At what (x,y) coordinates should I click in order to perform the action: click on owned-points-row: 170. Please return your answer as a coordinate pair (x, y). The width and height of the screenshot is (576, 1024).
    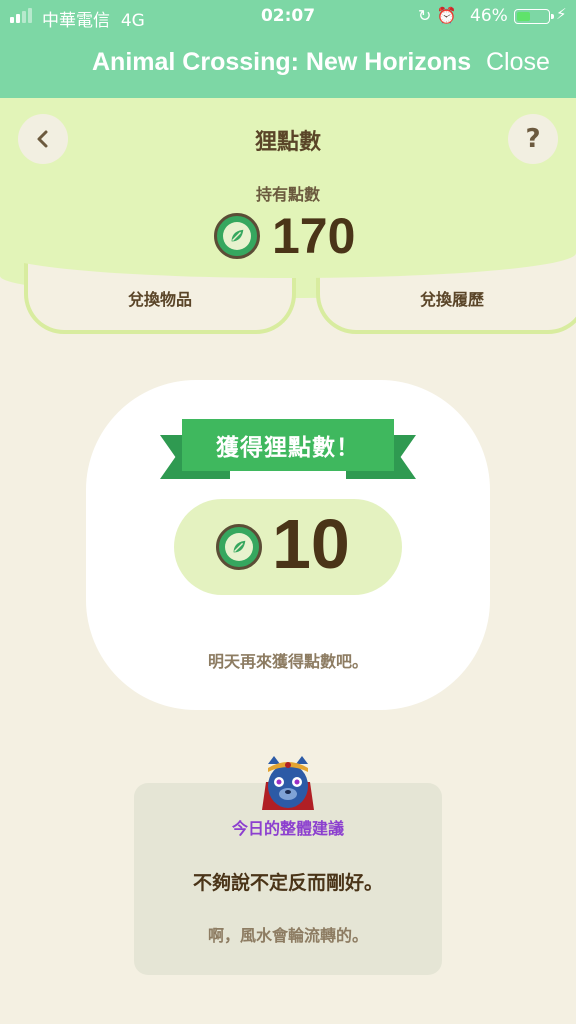
    Looking at the image, I should click on (284, 236).